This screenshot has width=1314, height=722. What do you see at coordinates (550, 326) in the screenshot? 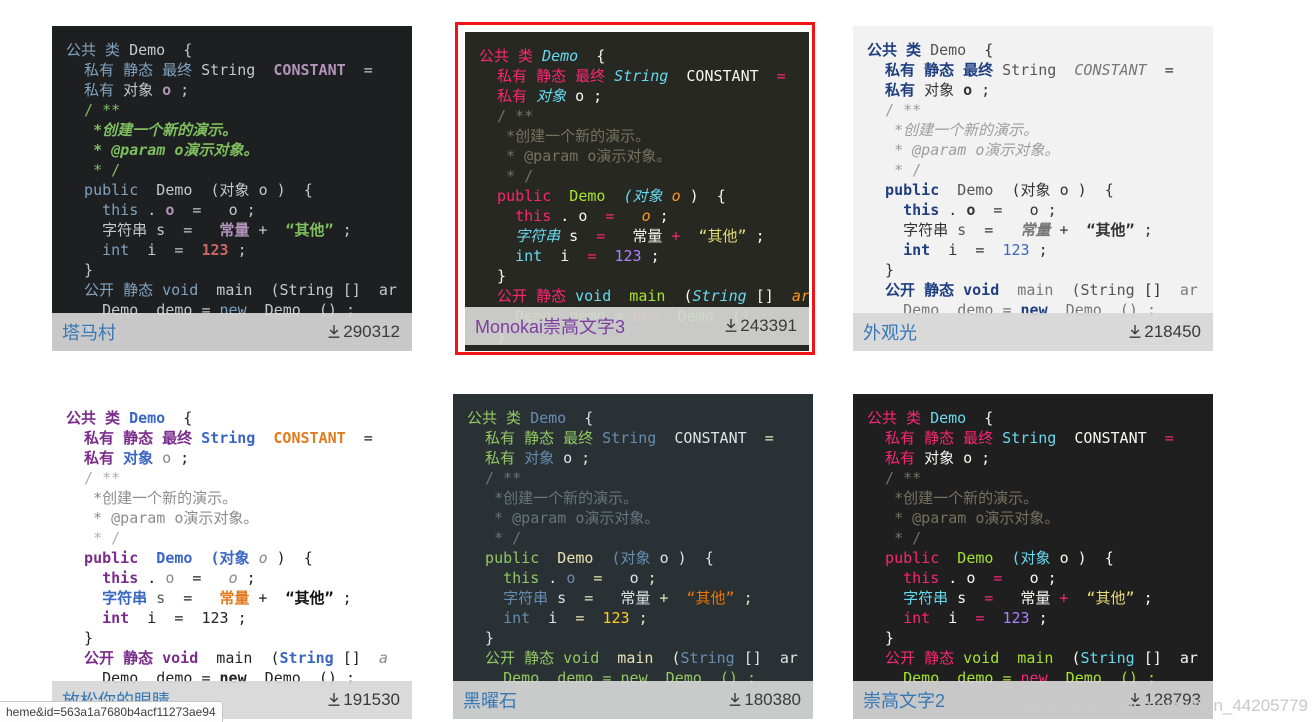
I see `theme-name-label: Monokai崇高文字3` at bounding box center [550, 326].